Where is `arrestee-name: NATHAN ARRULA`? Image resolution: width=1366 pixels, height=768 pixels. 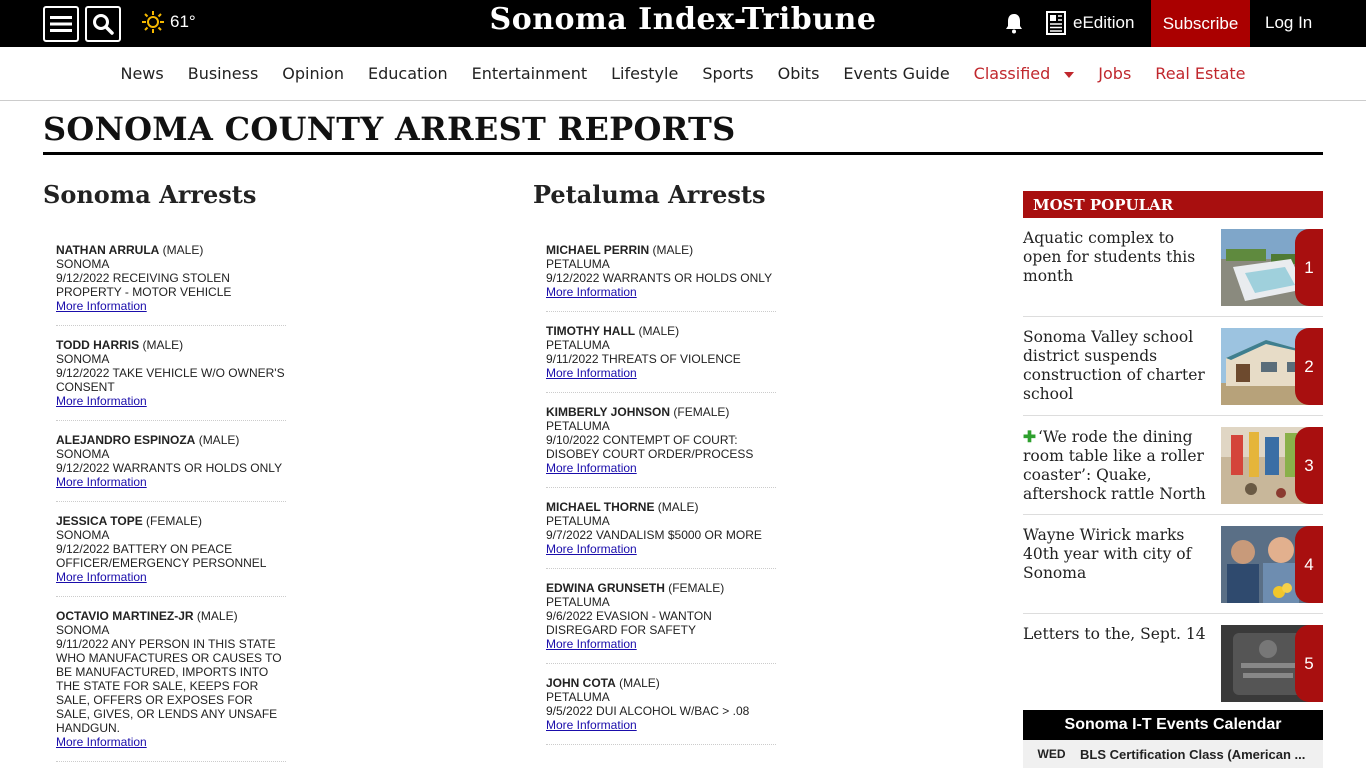
arrestee-name: NATHAN ARRULA is located at coordinates (108, 250).